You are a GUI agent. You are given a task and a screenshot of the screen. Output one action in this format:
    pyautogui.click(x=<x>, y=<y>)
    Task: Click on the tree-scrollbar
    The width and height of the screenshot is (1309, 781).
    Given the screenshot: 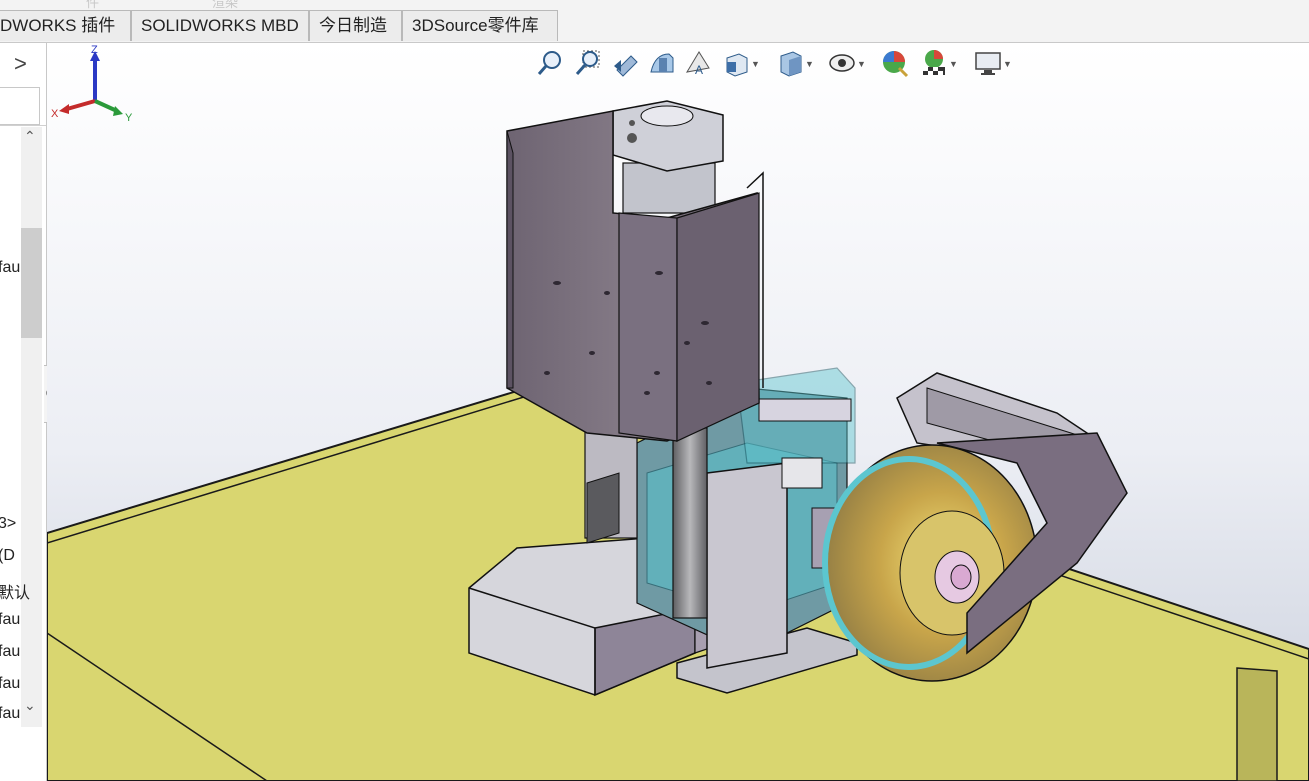 What is the action you would take?
    pyautogui.click(x=31, y=427)
    